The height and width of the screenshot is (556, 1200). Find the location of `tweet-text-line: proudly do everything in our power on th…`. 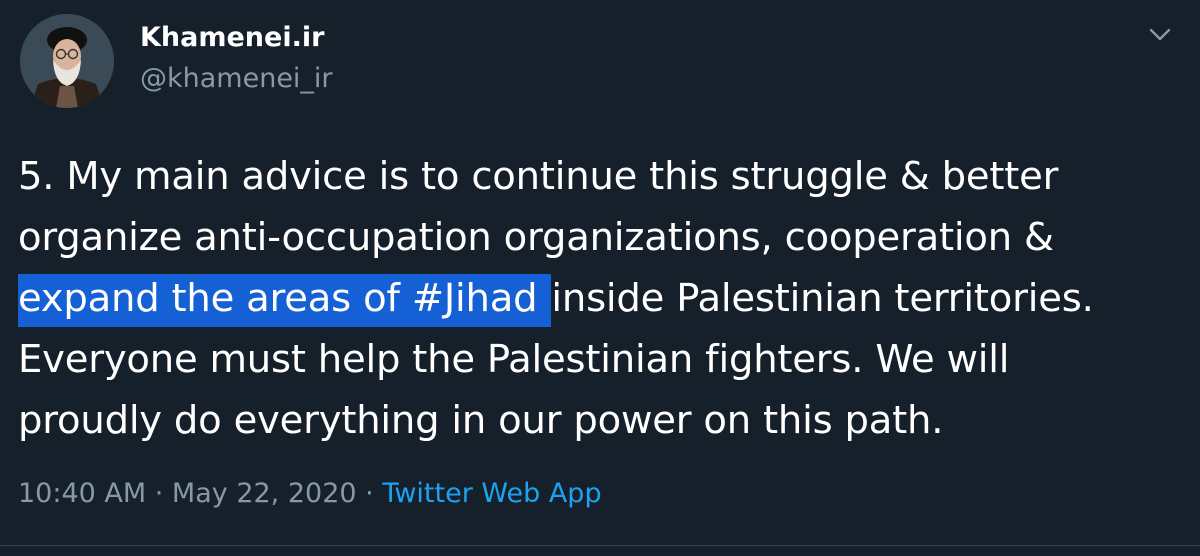

tweet-text-line: proudly do everything in our power on th… is located at coordinates (481, 420).